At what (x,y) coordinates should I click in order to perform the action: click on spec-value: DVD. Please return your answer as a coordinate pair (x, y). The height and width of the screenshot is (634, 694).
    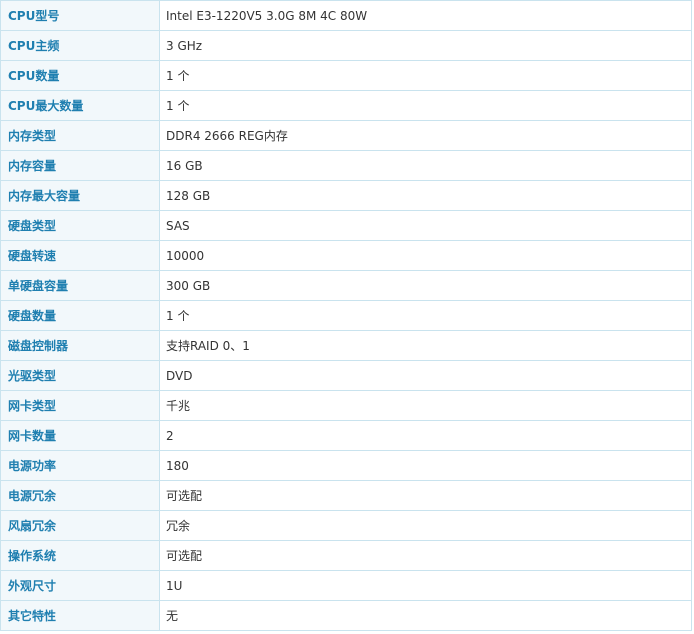
    Looking at the image, I should click on (425, 375).